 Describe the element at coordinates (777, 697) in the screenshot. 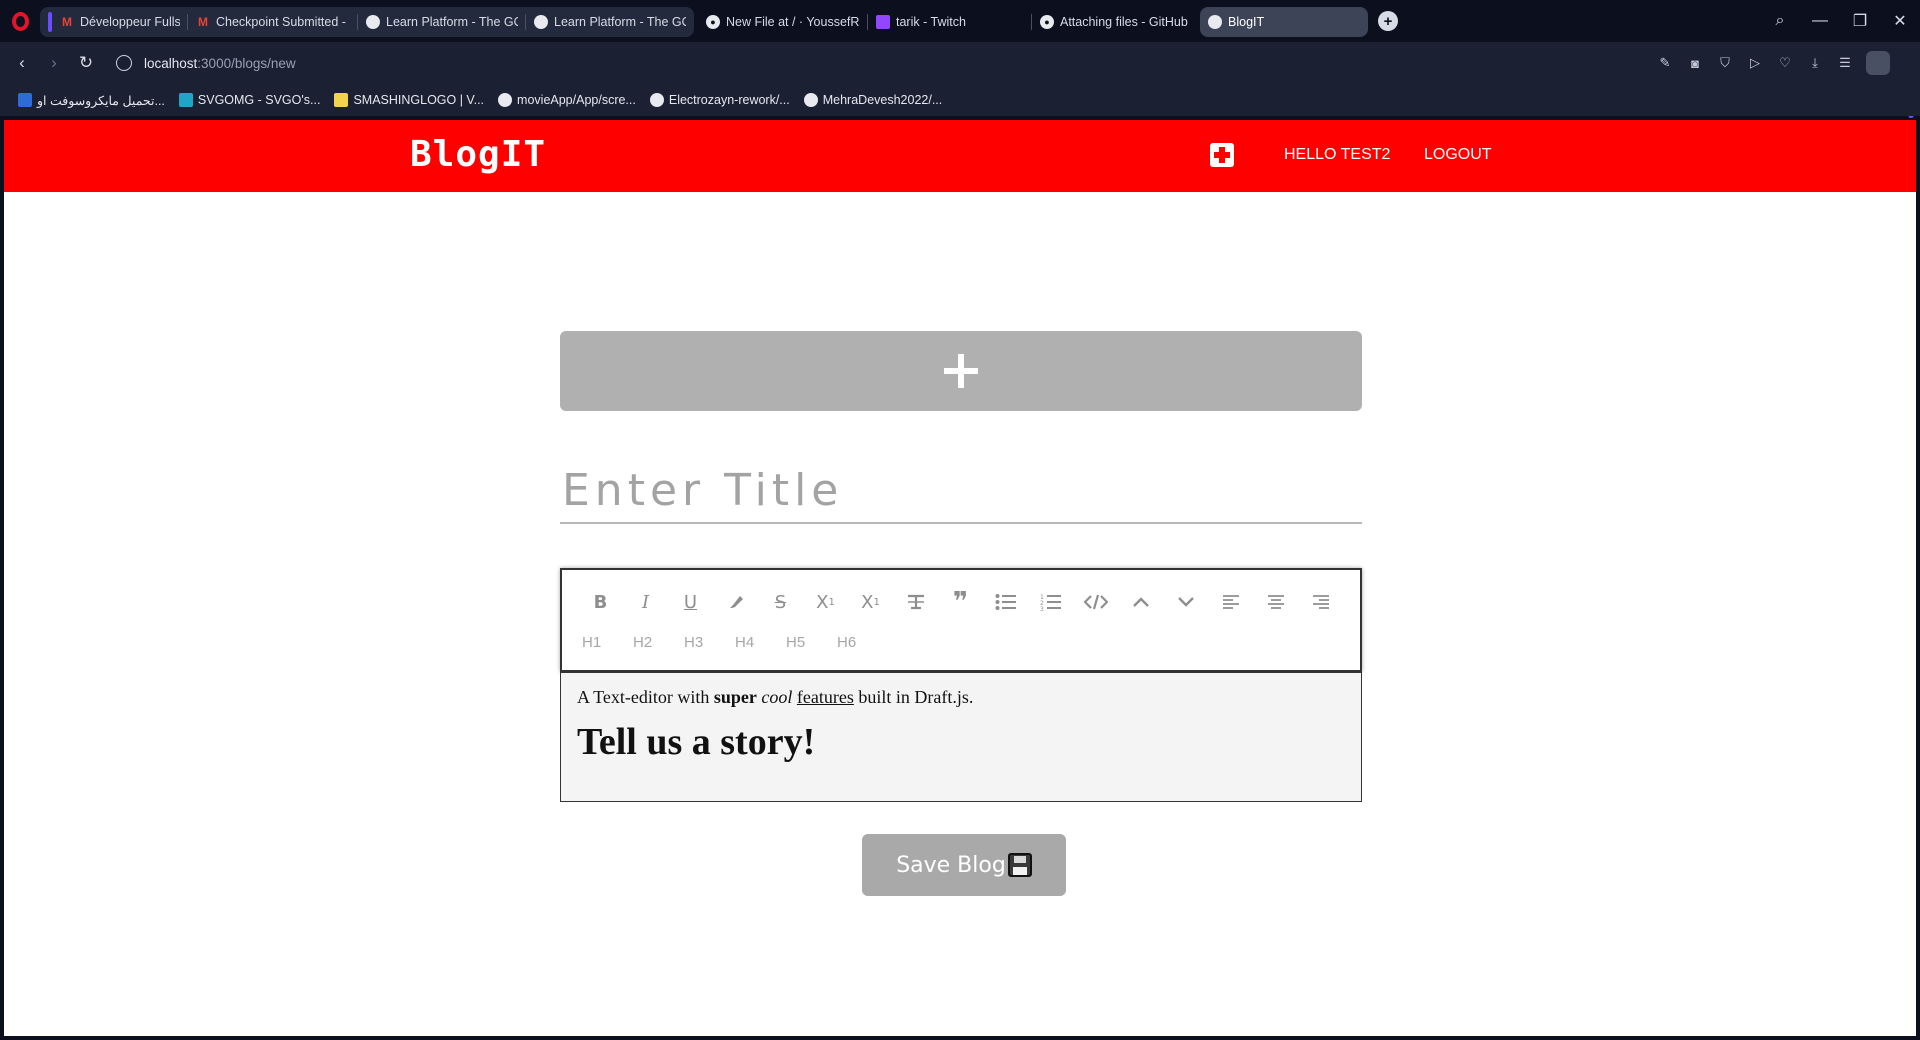

I see `editor-italic-text: cool` at that location.